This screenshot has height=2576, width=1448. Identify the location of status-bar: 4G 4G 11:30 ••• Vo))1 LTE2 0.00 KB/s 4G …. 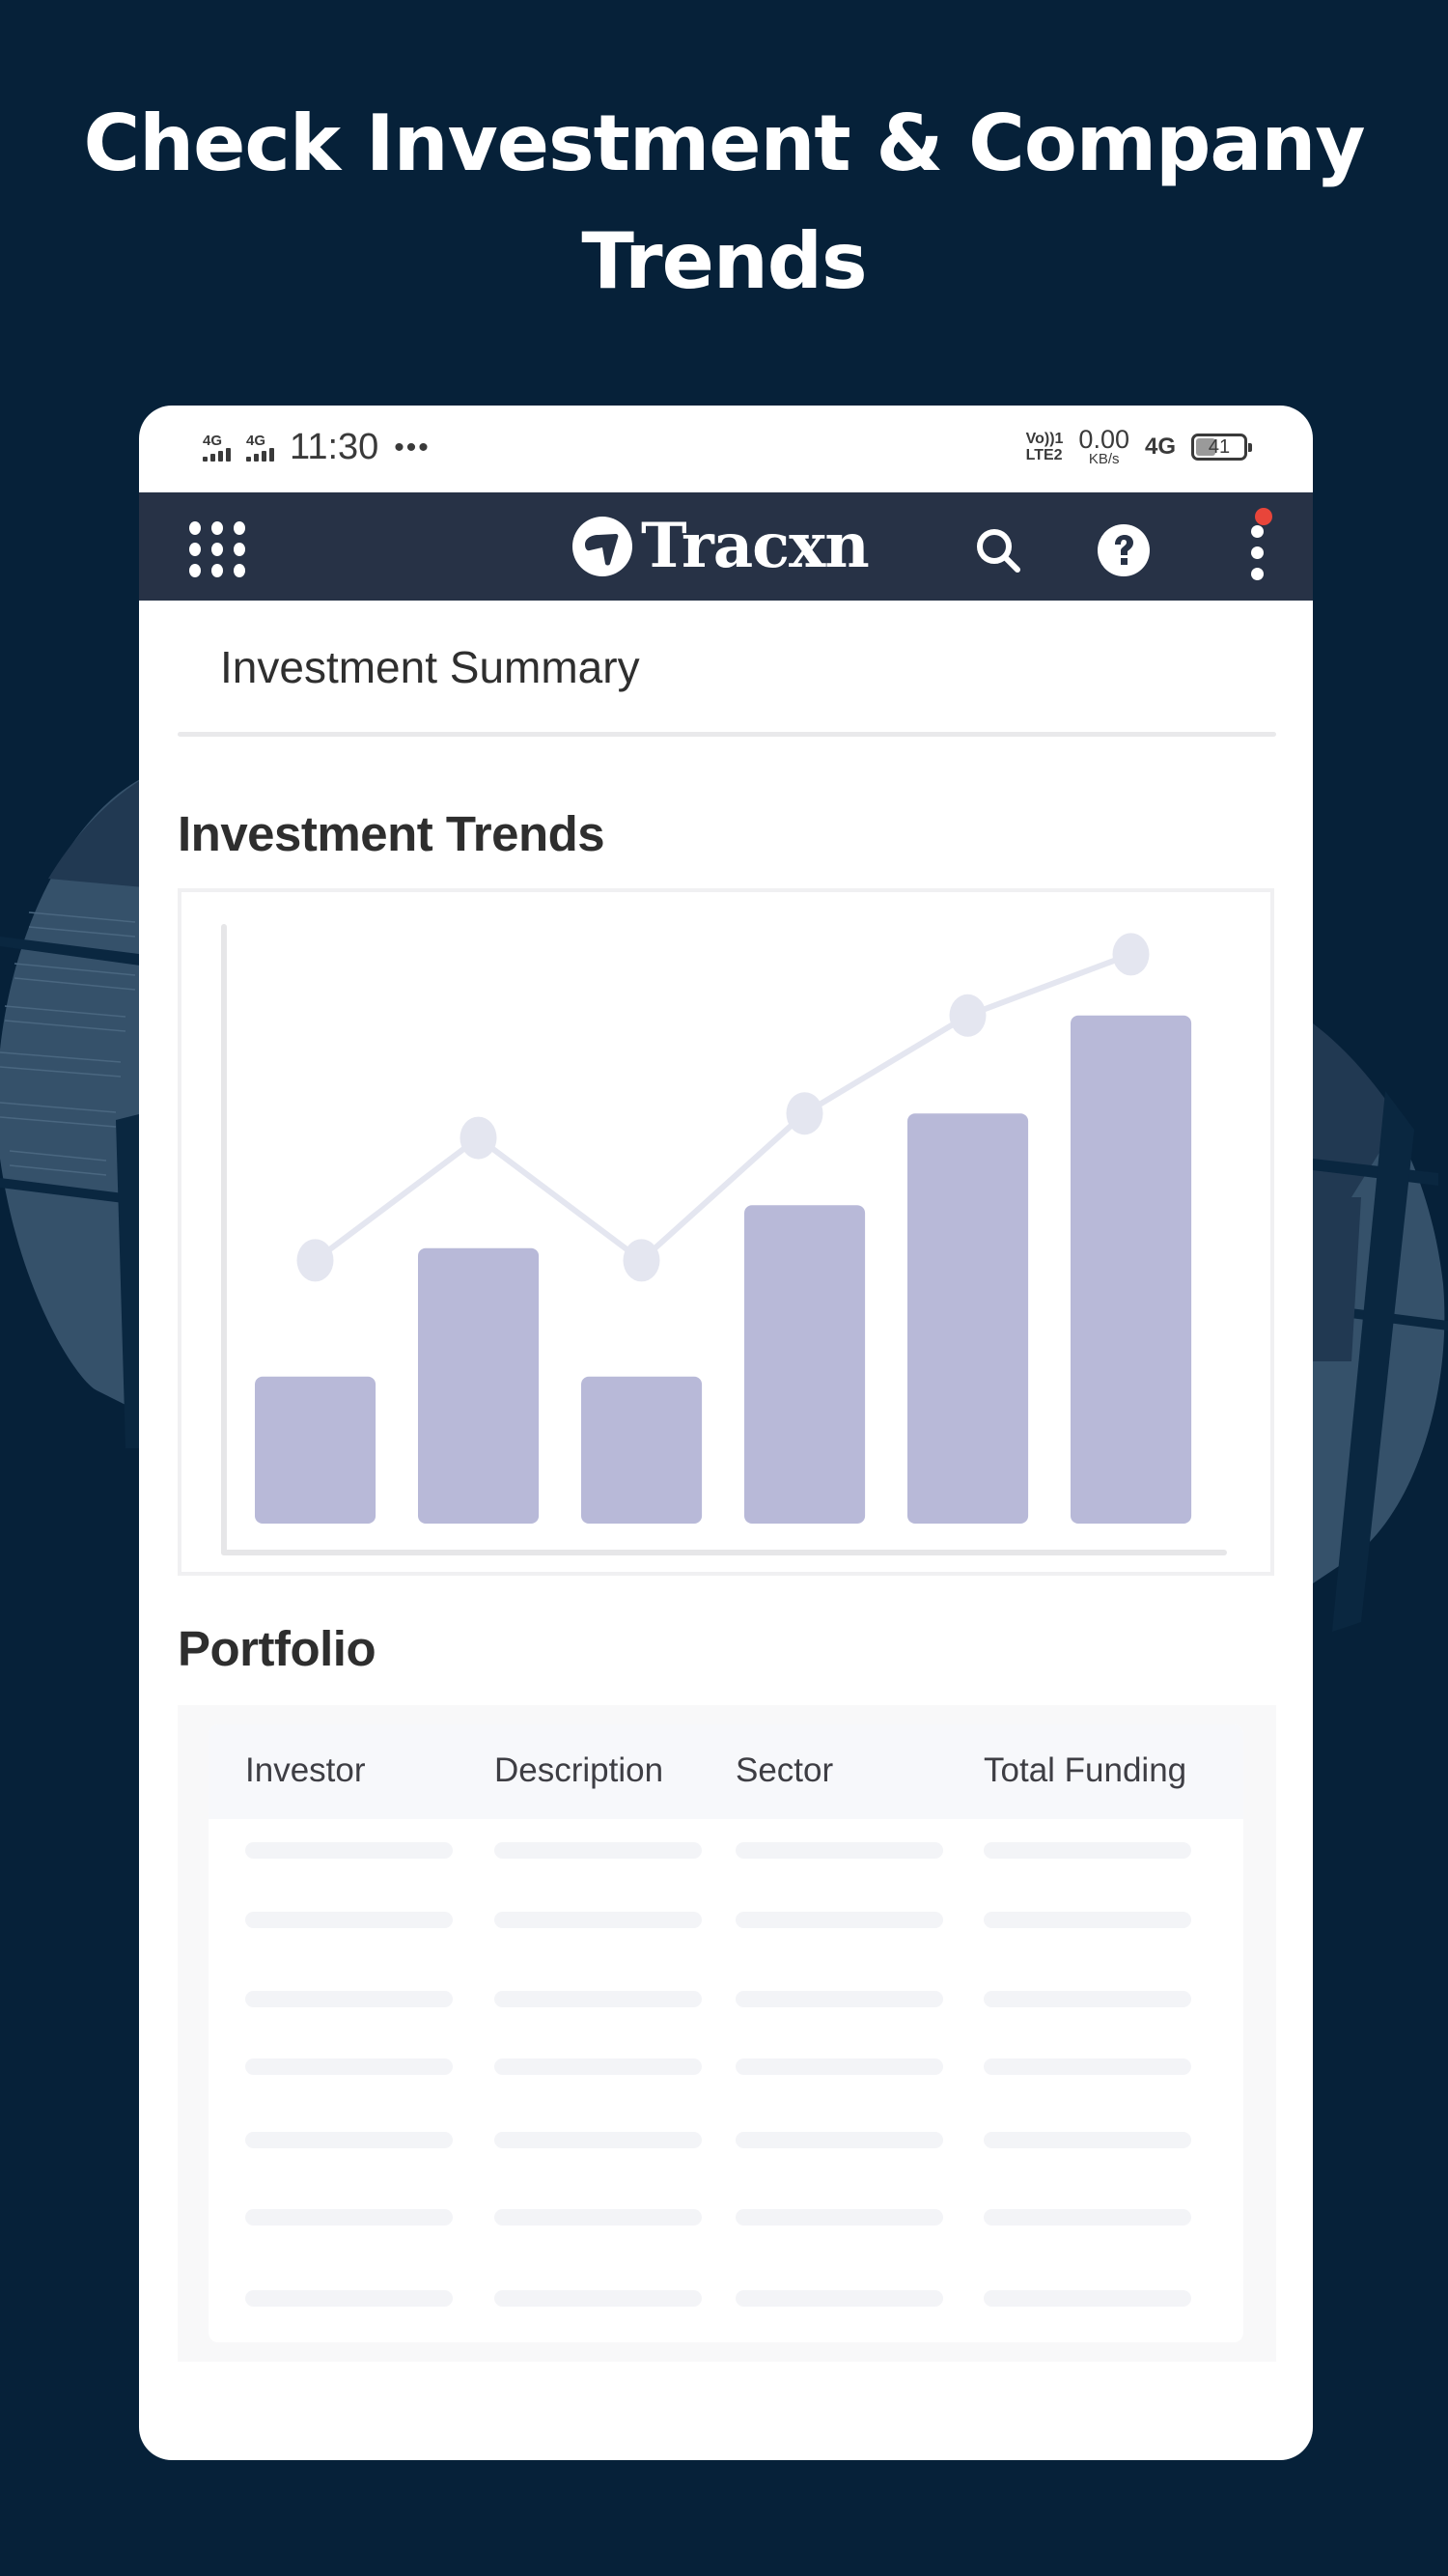
(726, 449).